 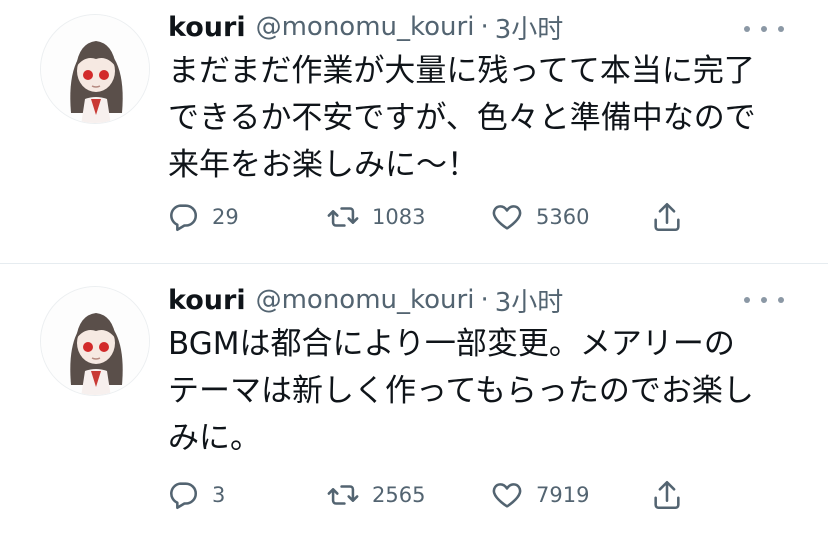 I want to click on like-button: 7919, so click(x=539, y=495).